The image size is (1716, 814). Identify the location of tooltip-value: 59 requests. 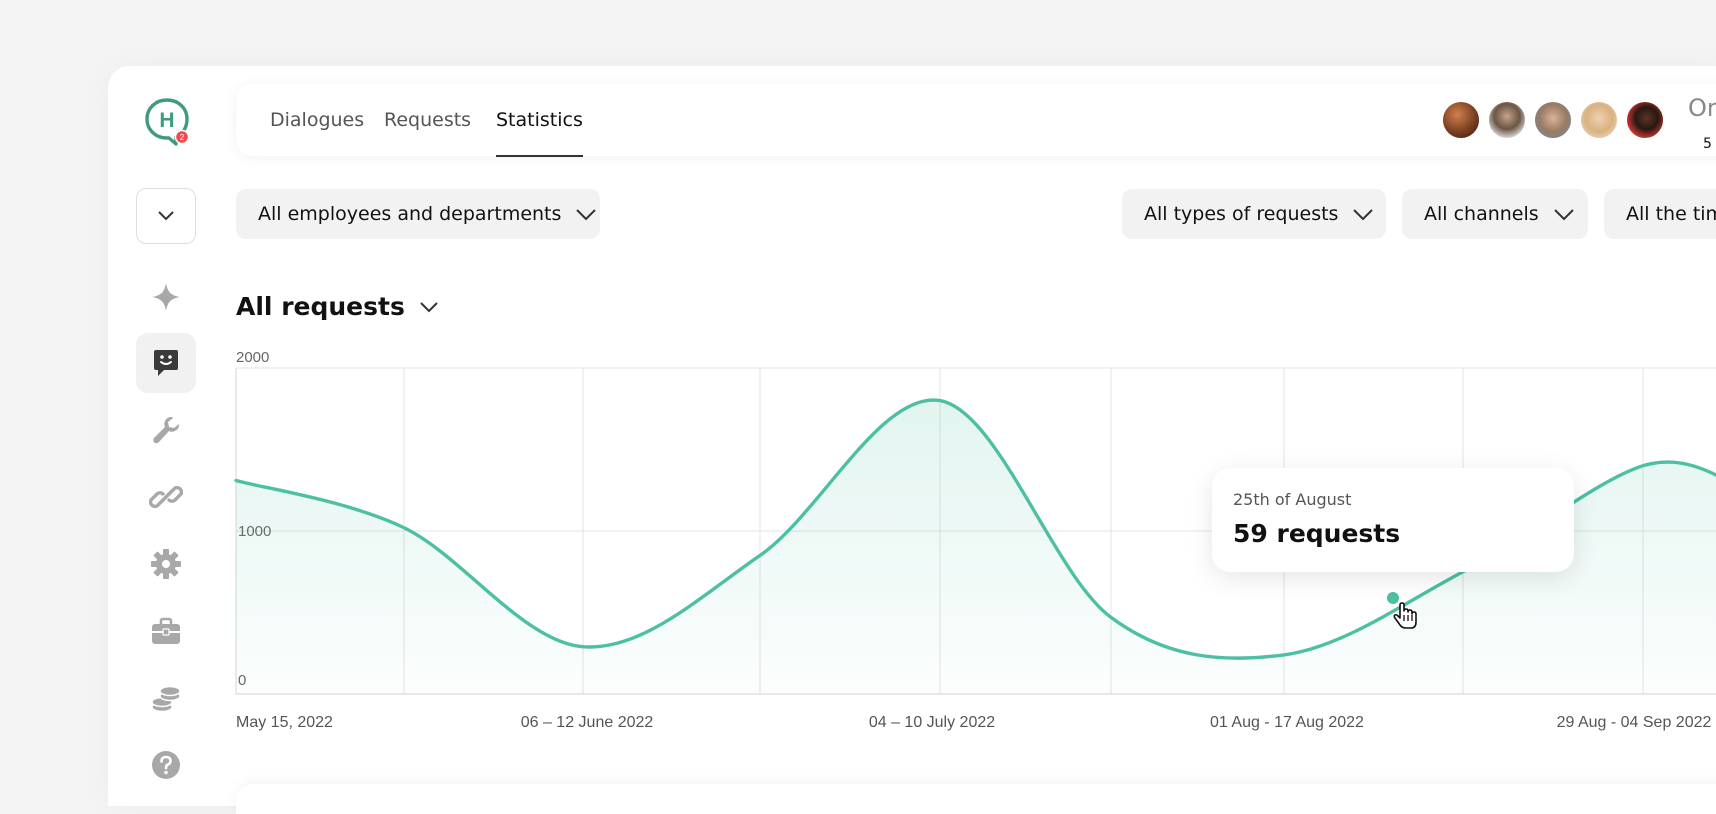
(1317, 533).